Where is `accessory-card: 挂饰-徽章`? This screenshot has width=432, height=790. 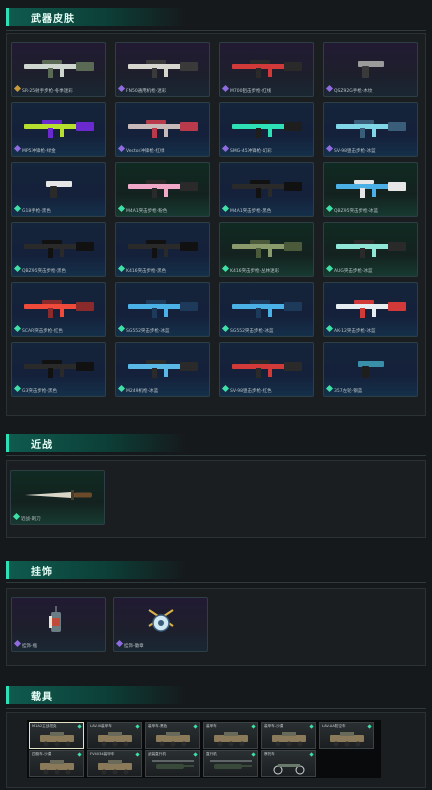
accessory-card: 挂饰-徽章 is located at coordinates (160, 624).